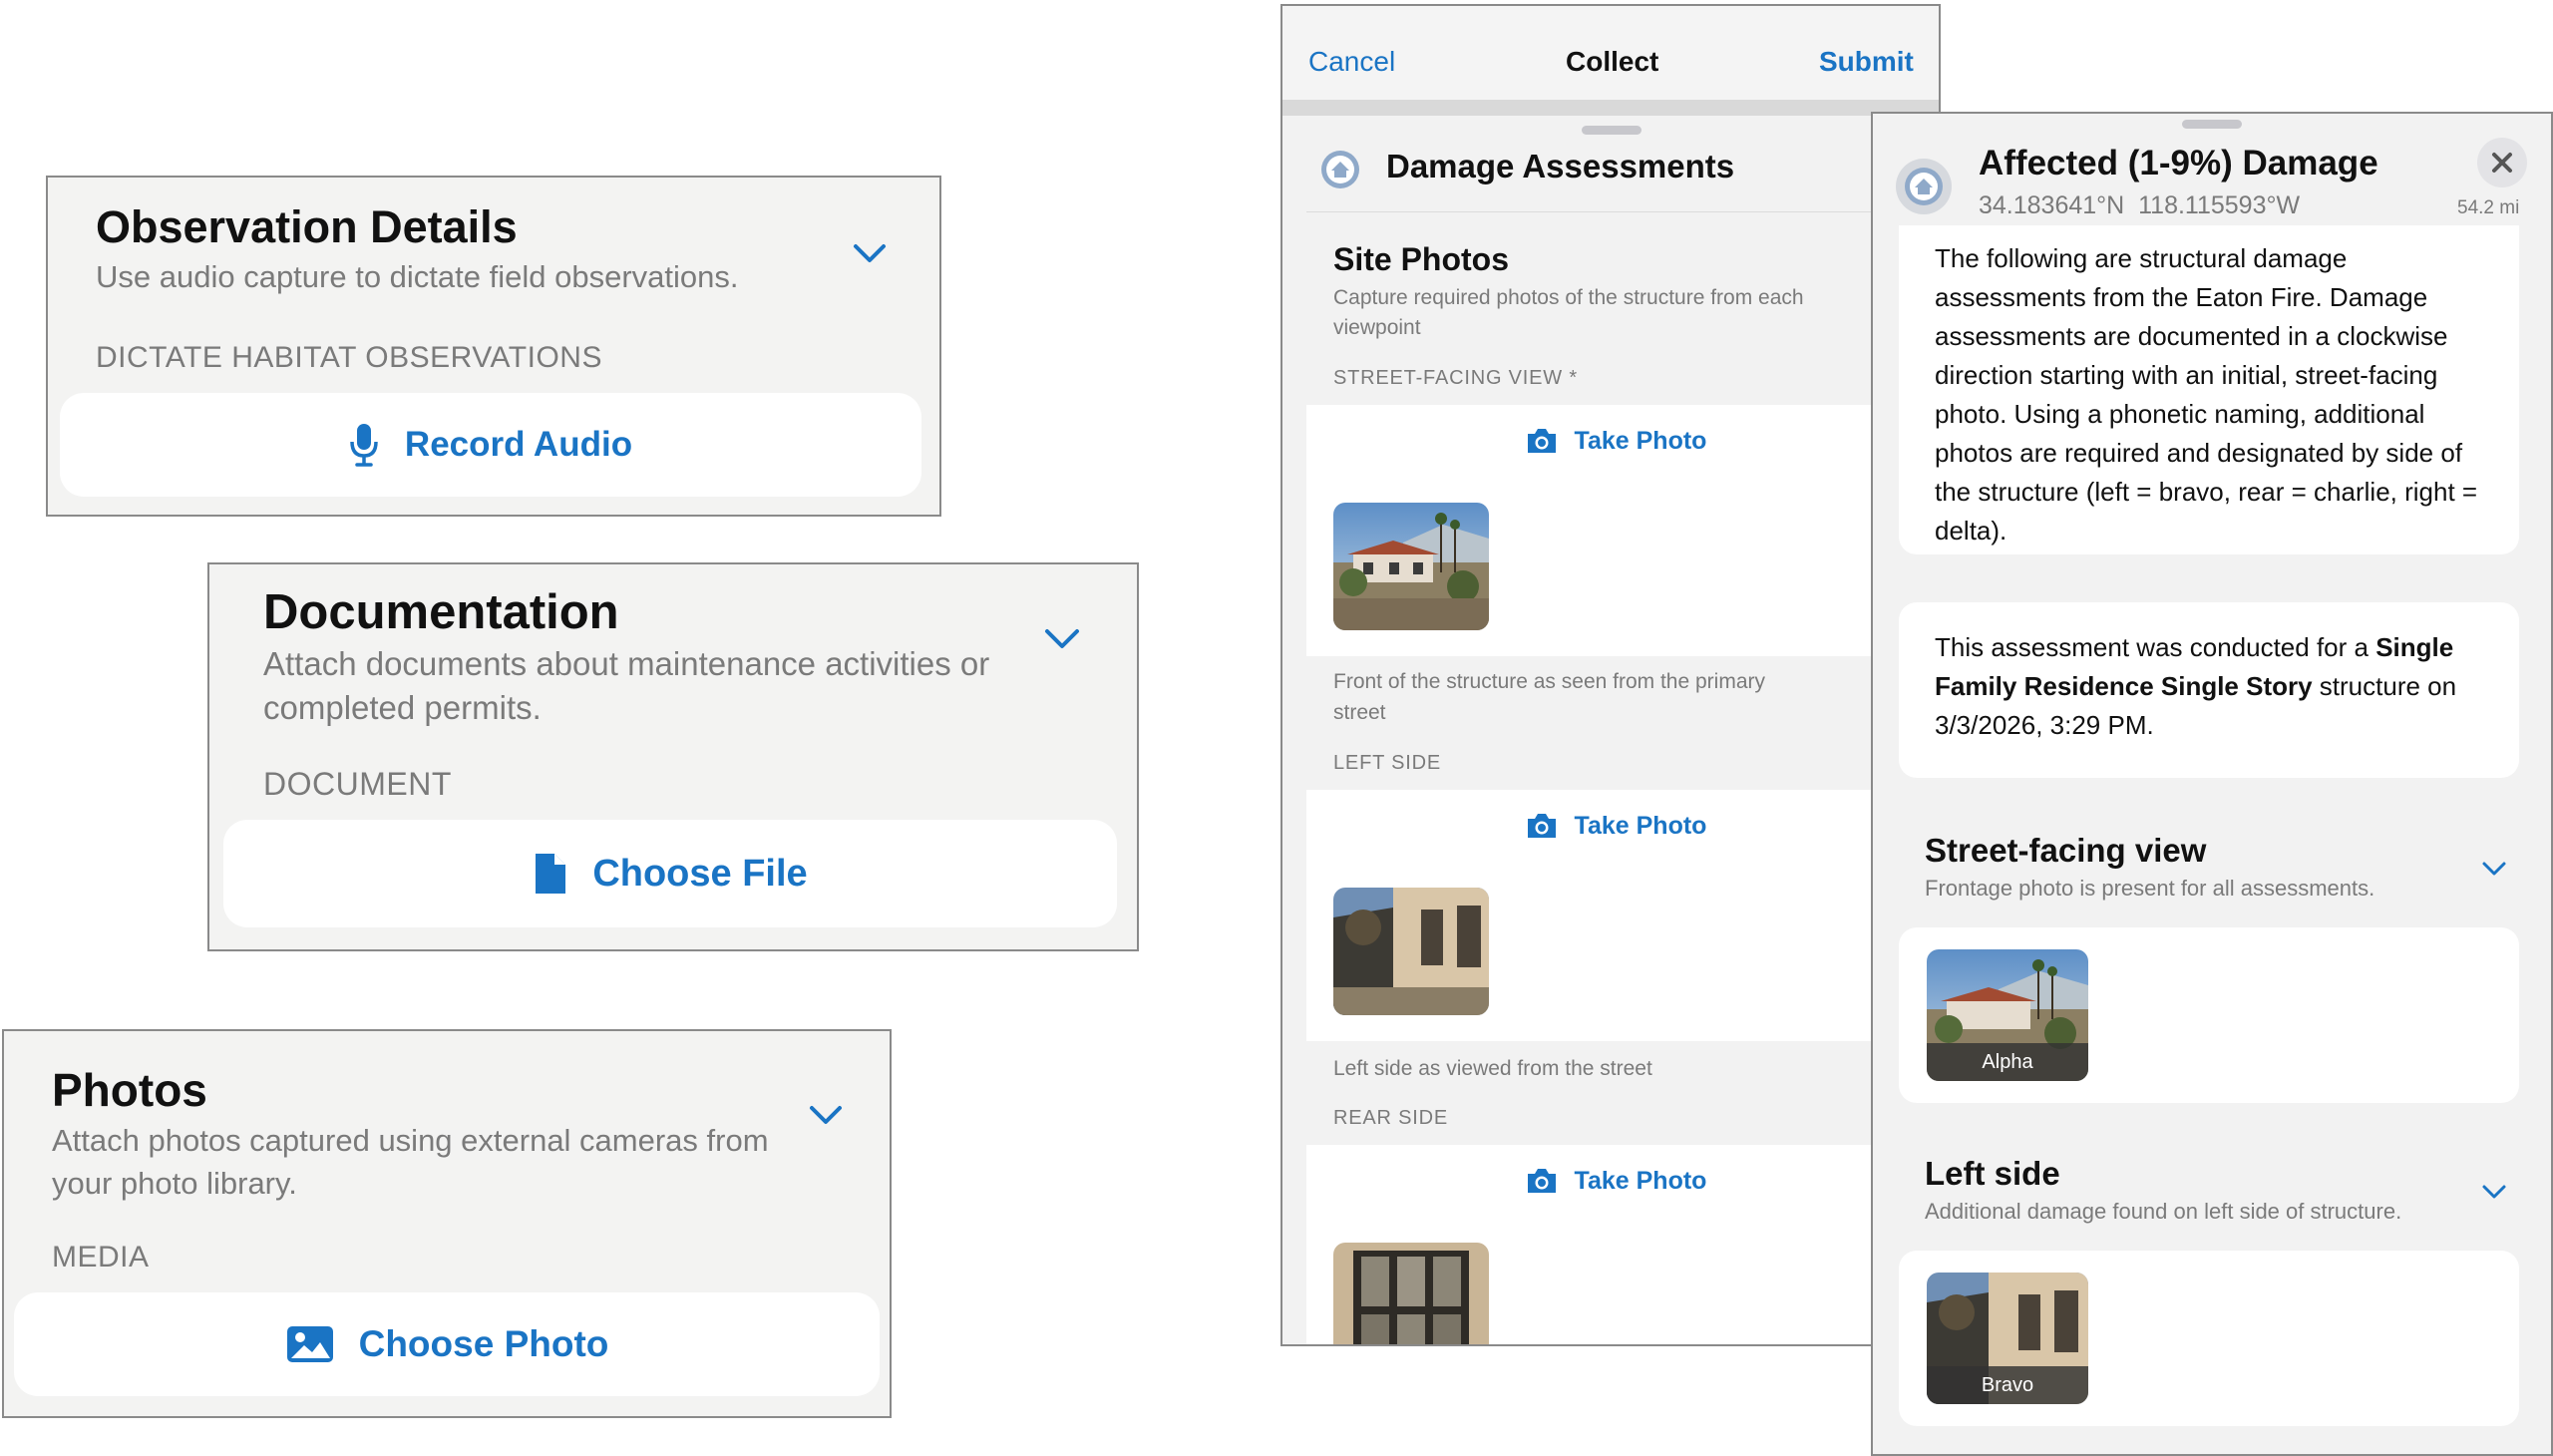  What do you see at coordinates (441, 612) in the screenshot?
I see `section-title: Documentation` at bounding box center [441, 612].